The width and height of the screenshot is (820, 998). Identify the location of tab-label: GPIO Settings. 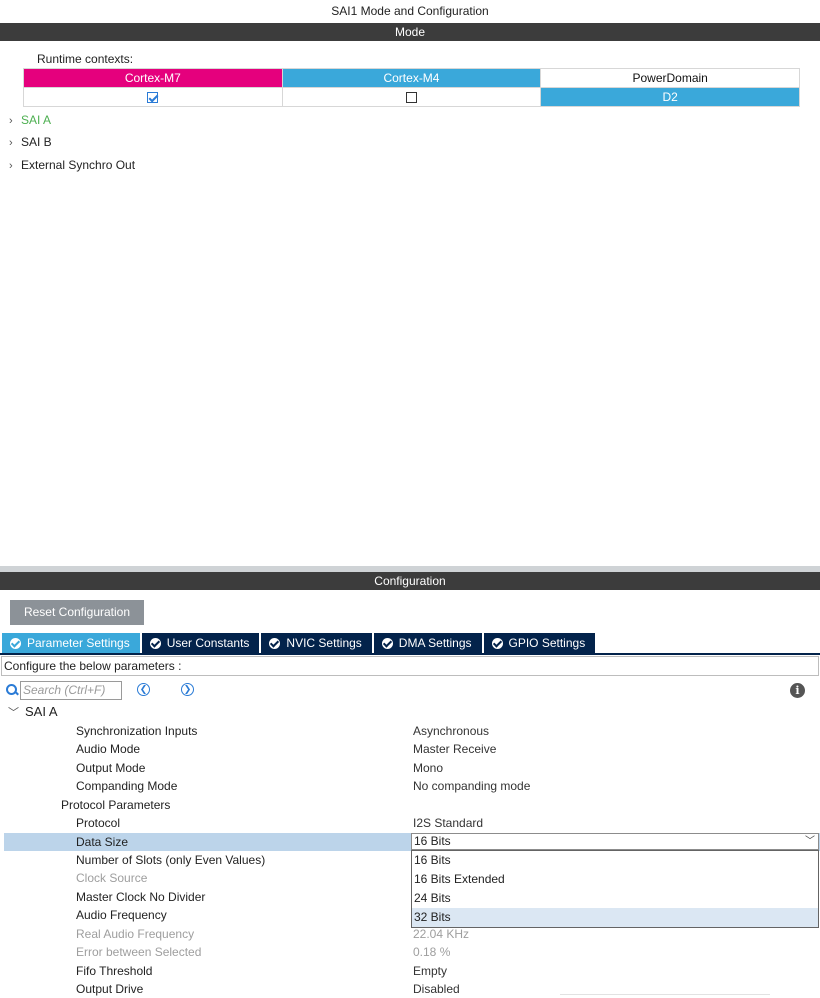
(547, 643).